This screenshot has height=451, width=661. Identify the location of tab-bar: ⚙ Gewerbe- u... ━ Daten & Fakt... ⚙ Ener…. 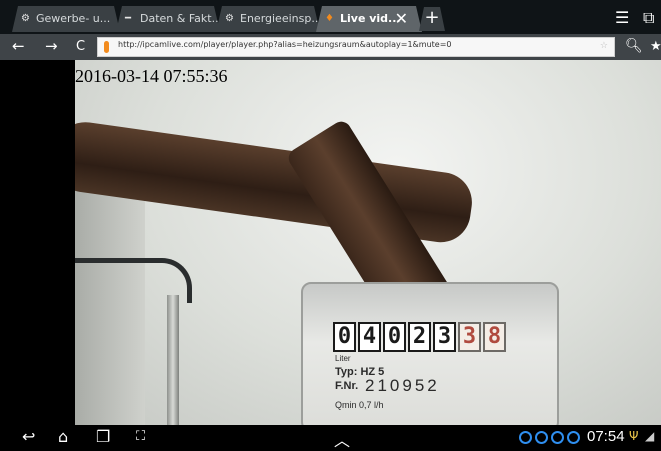
(330, 17).